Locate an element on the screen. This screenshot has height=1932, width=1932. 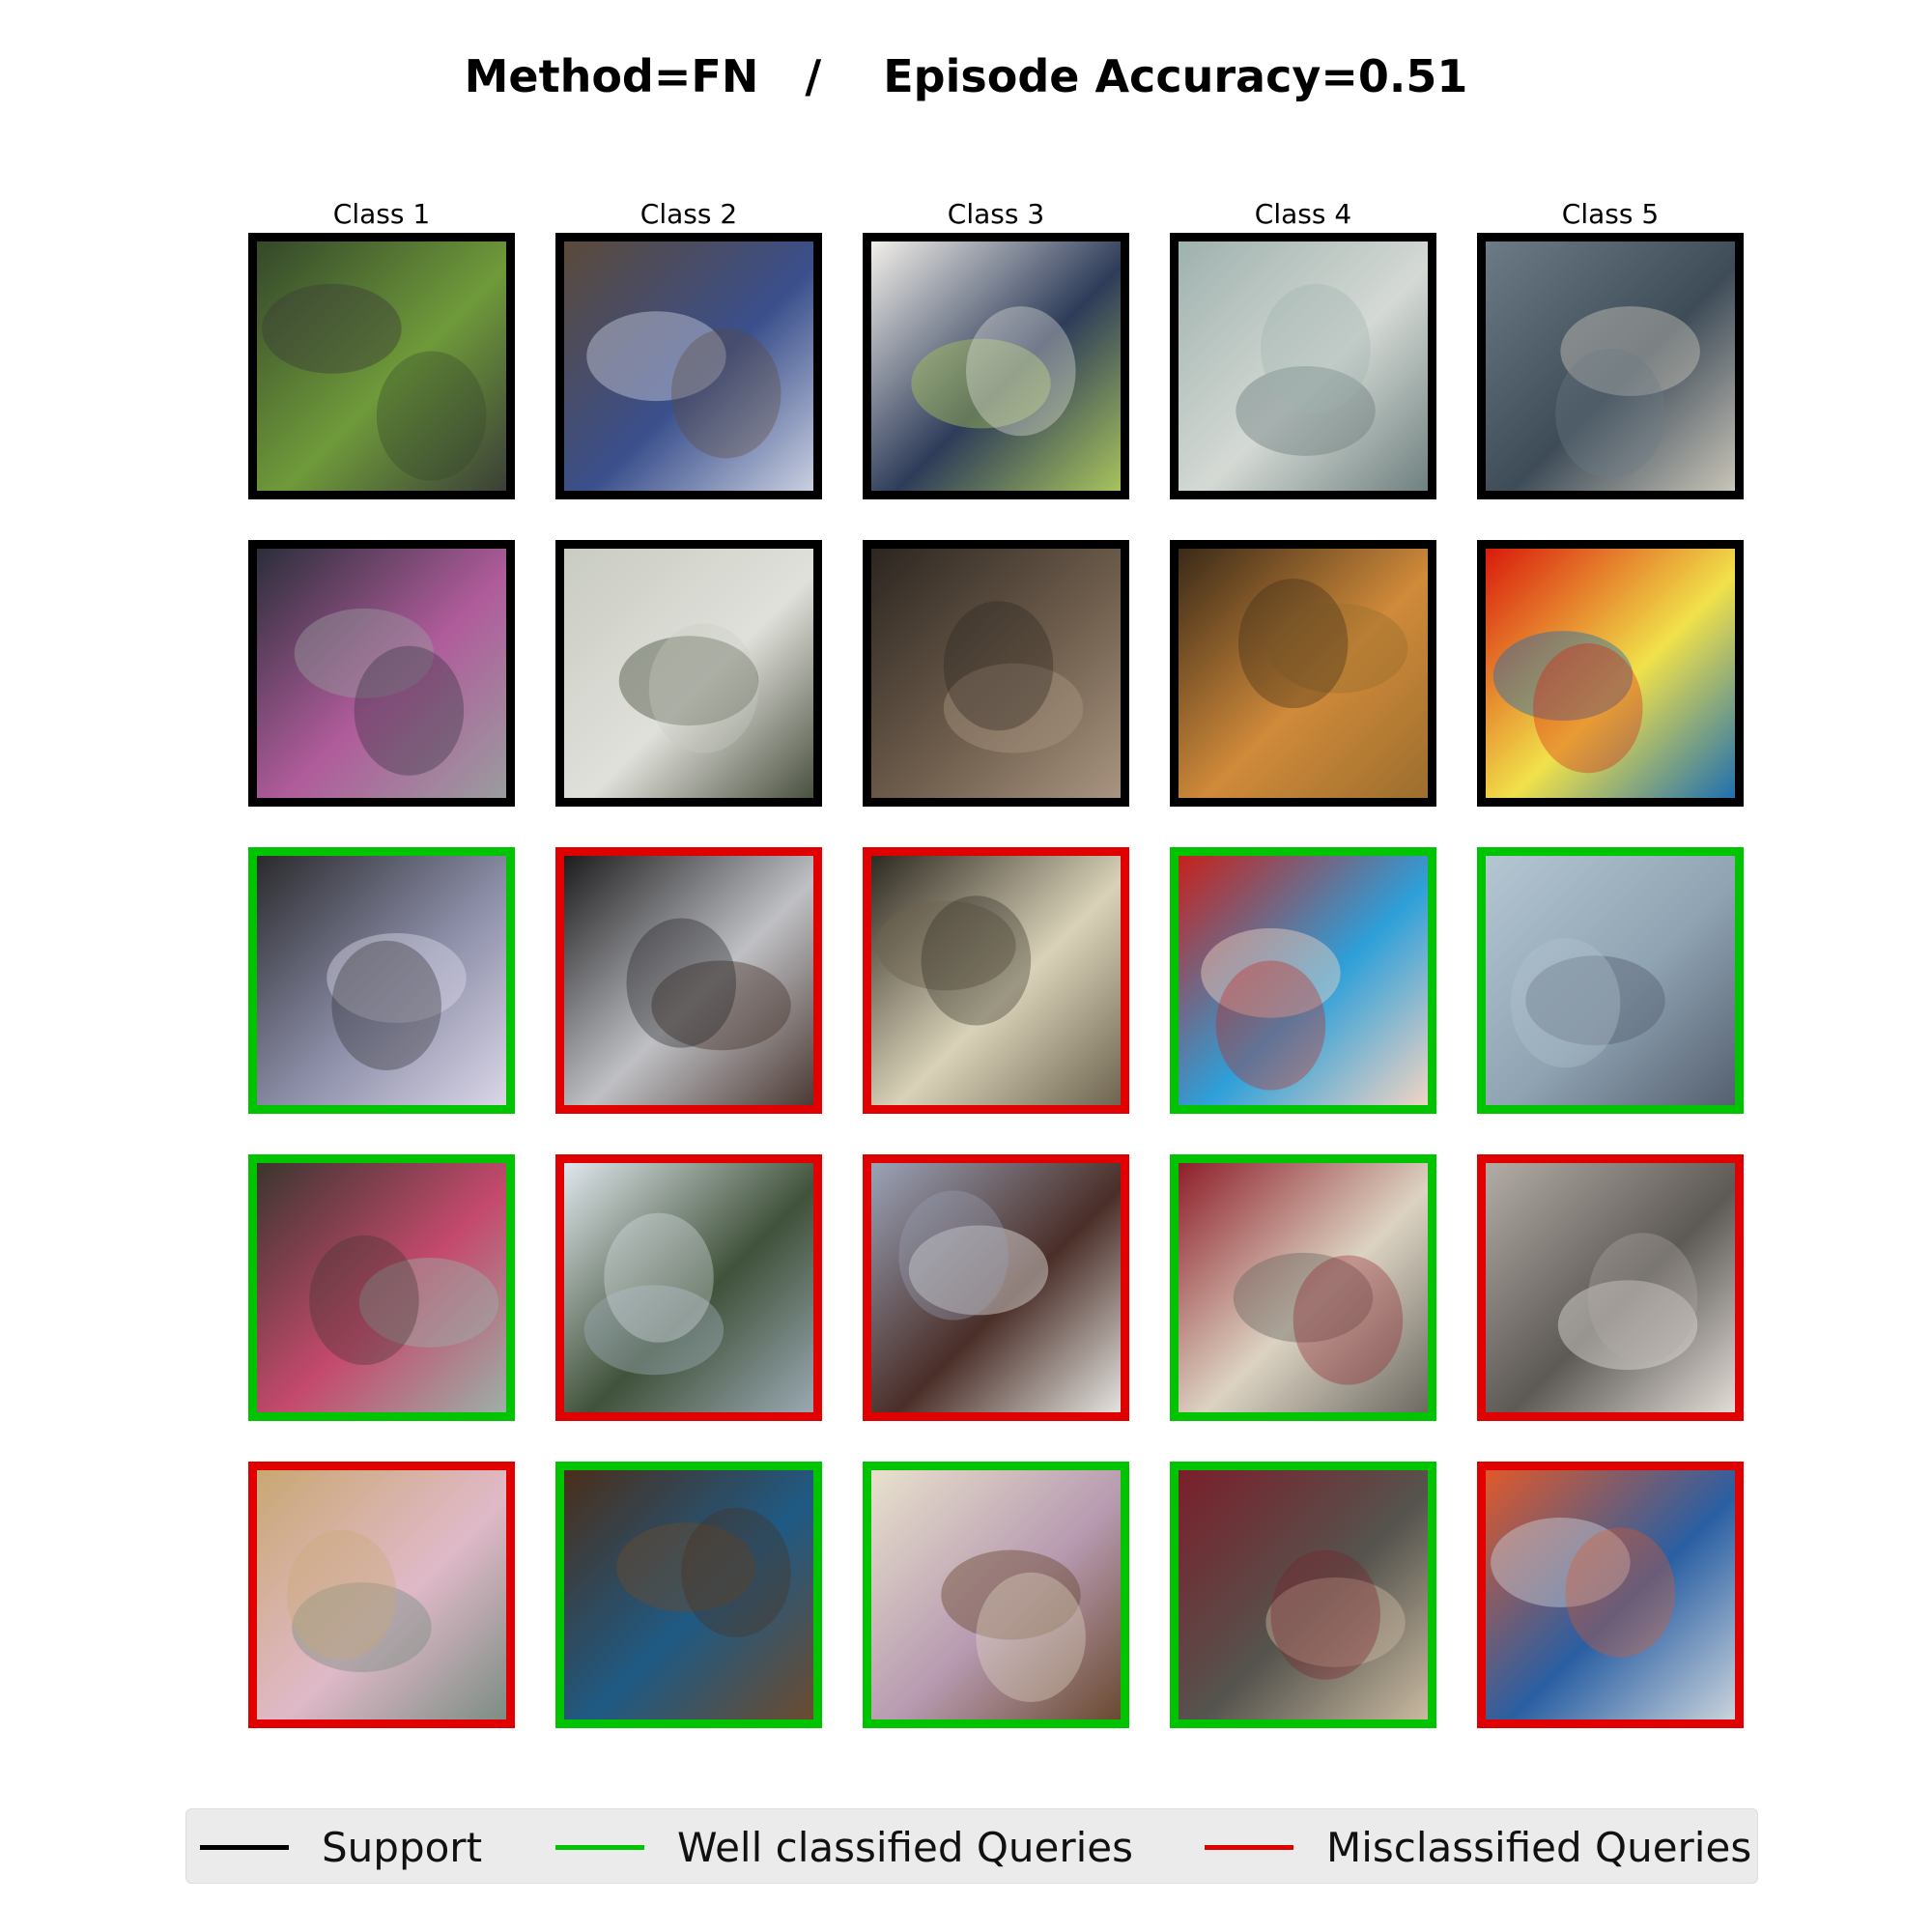
column-label-class-3: Class 3 is located at coordinates (996, 214).